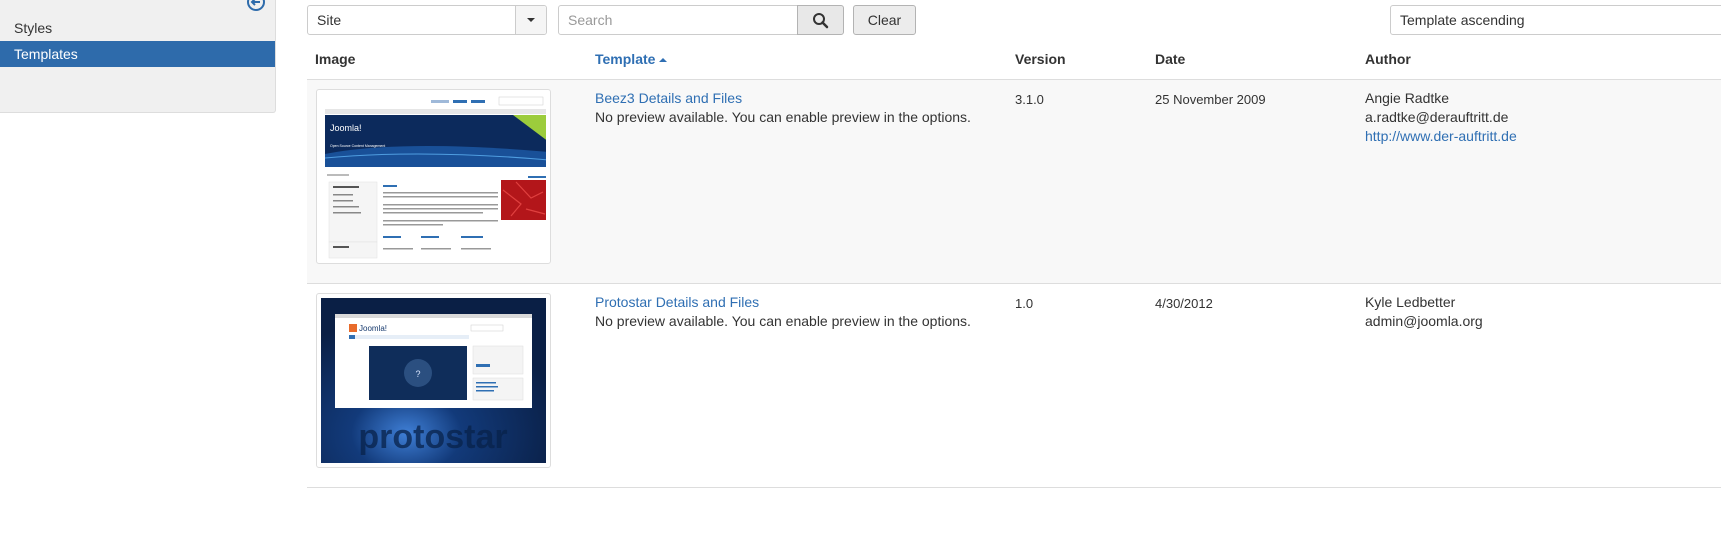 The height and width of the screenshot is (543, 1721). Describe the element at coordinates (678, 20) in the screenshot. I see `search-input` at that location.